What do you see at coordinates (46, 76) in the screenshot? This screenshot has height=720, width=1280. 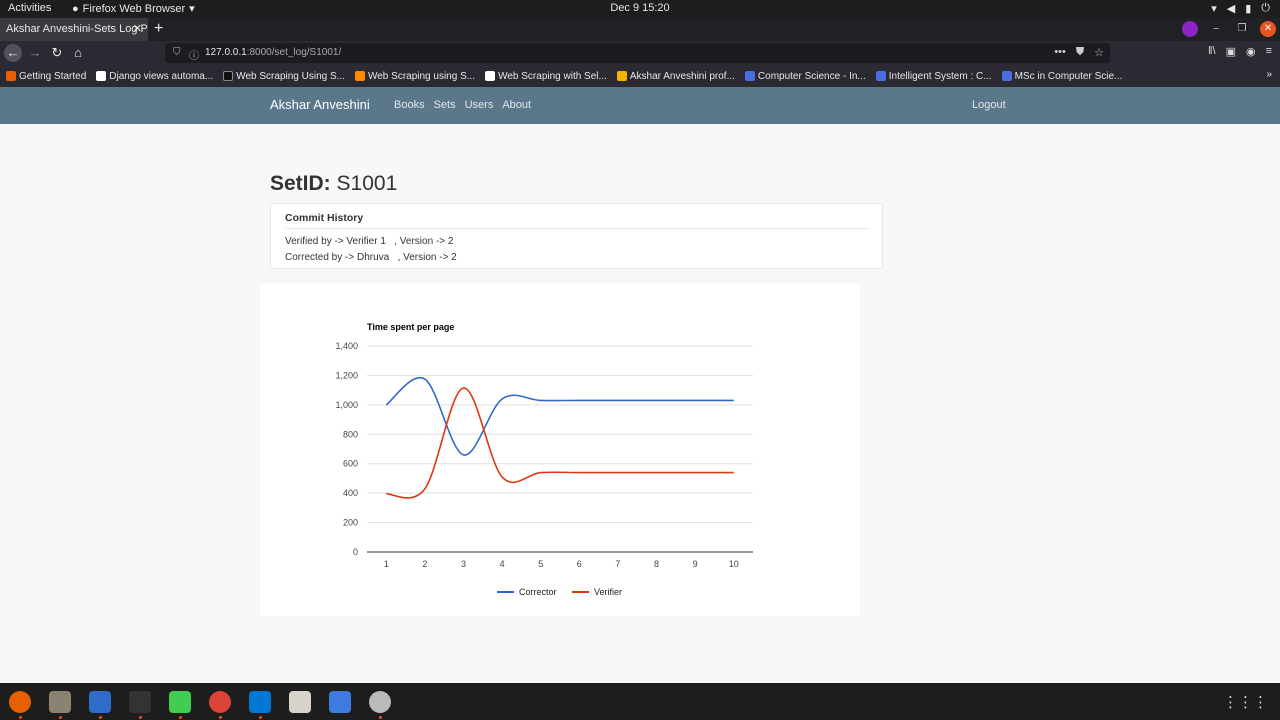 I see `bookmark-item: Getting Started` at bounding box center [46, 76].